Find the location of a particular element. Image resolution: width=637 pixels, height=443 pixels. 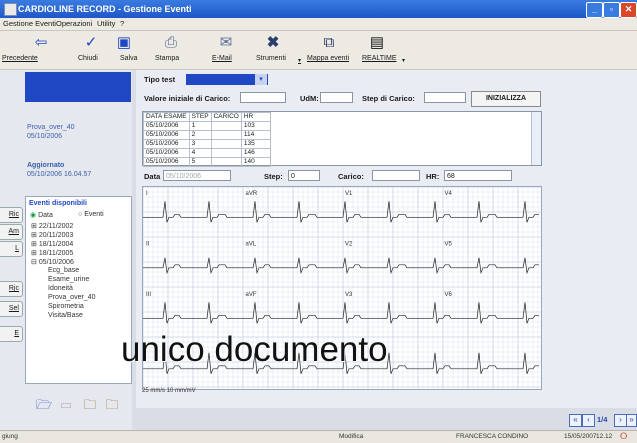

tipo-test-label: Tipo test is located at coordinates (160, 79).